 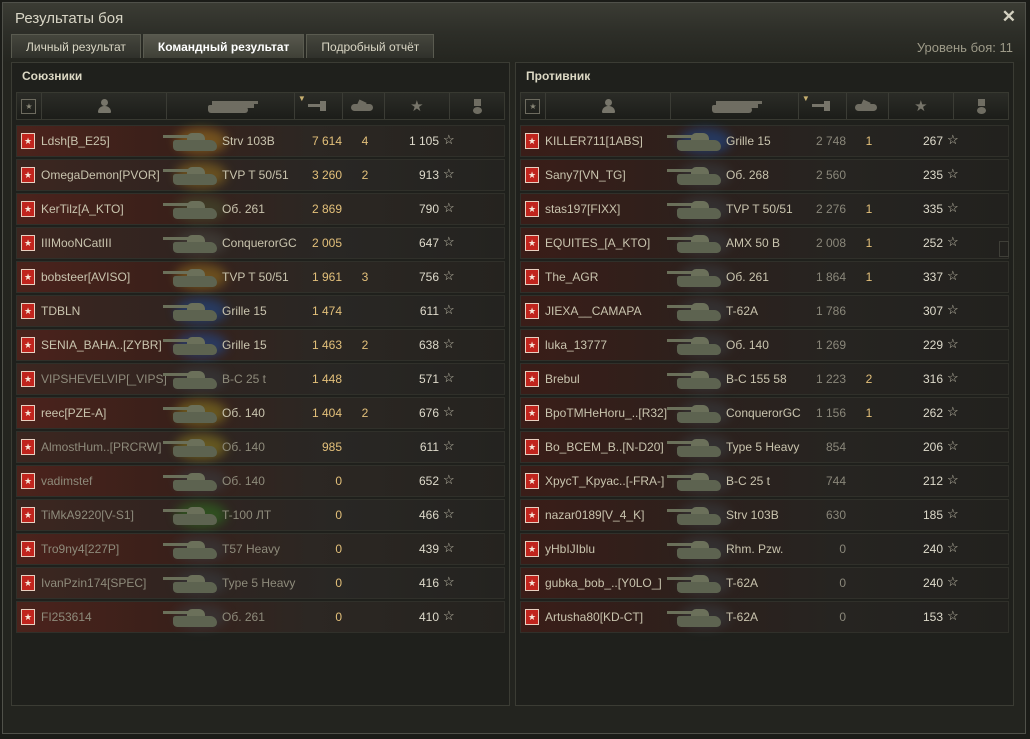 I want to click on squad-icon: ★, so click(x=29, y=106).